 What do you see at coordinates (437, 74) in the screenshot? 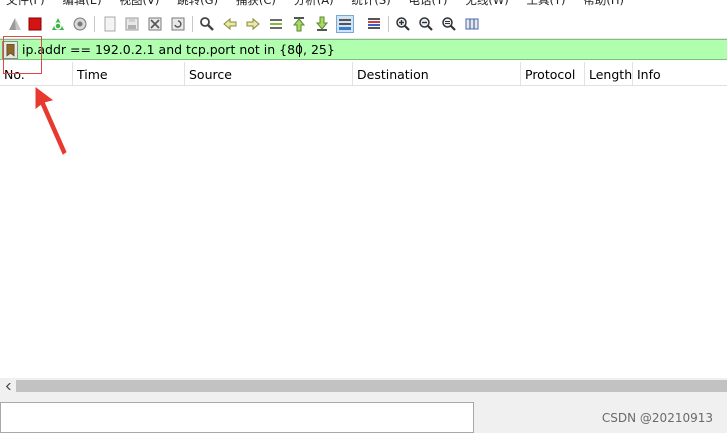
I see `column-header-destination: Destination` at bounding box center [437, 74].